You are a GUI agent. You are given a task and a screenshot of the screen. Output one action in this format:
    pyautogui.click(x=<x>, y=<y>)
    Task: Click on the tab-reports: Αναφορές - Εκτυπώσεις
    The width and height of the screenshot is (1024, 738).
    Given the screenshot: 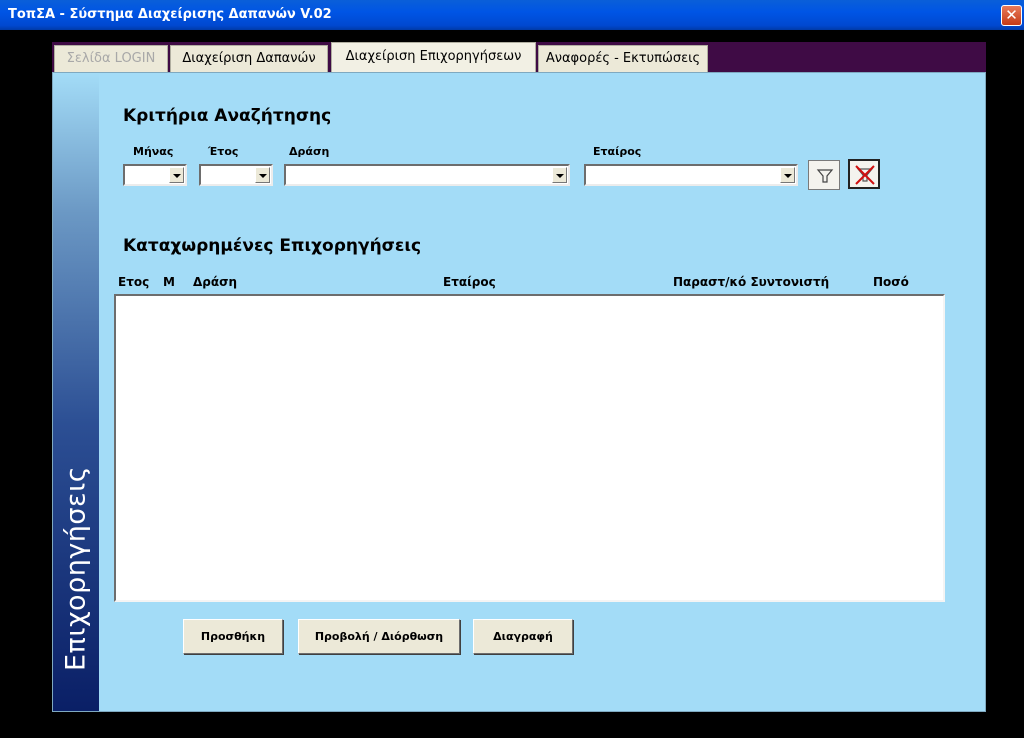 What is the action you would take?
    pyautogui.click(x=623, y=58)
    